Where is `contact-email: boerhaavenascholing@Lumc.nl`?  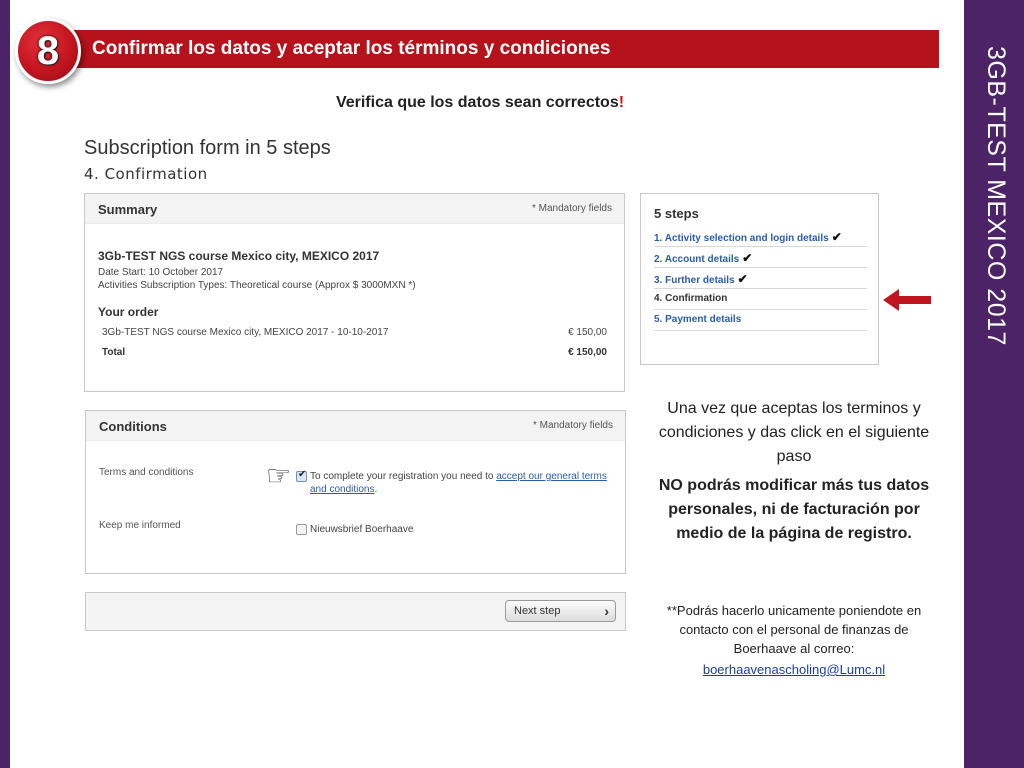
contact-email: boerhaavenascholing@Lumc.nl is located at coordinates (794, 669).